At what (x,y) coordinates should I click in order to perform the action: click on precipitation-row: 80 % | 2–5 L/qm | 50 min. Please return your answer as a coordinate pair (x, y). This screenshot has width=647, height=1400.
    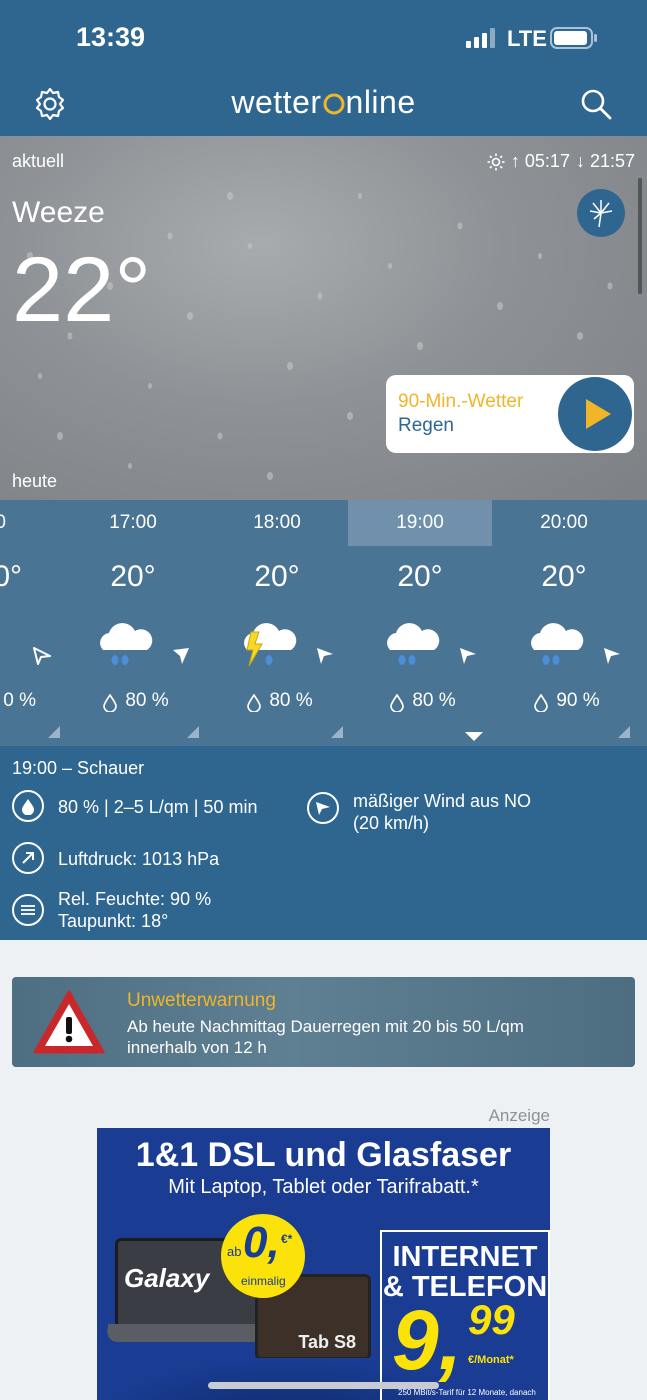
    Looking at the image, I should click on (134, 806).